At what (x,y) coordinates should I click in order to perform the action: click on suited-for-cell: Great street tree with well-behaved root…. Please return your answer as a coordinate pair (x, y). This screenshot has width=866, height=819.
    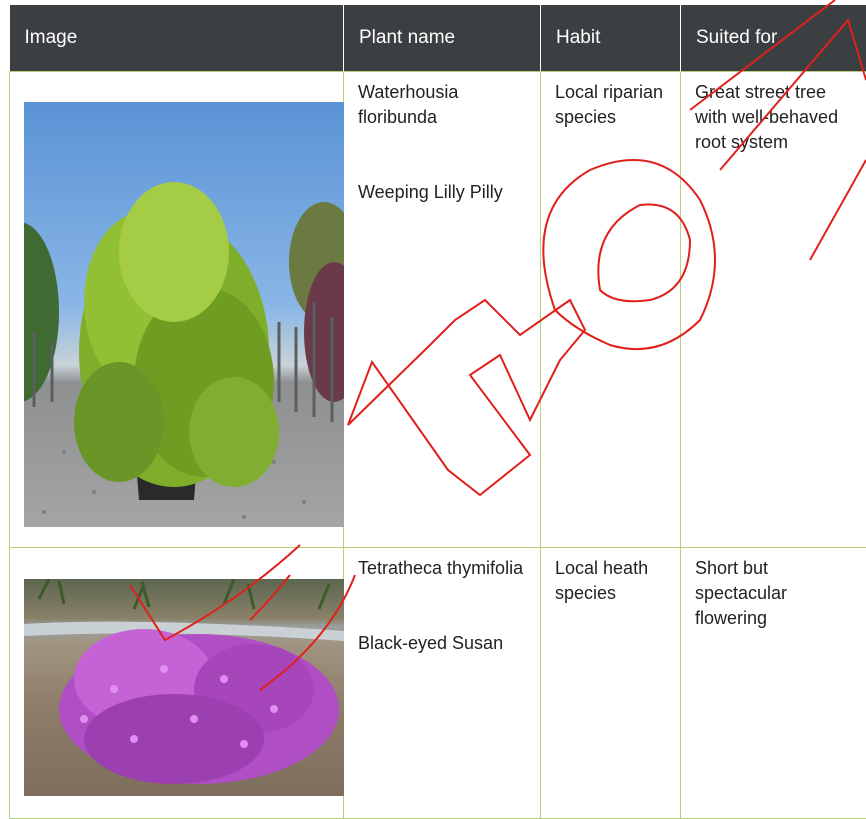
    Looking at the image, I should click on (773, 309).